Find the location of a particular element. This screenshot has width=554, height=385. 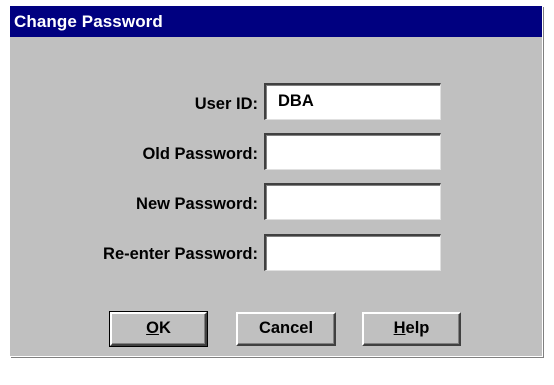

new-password-field is located at coordinates (352, 201).